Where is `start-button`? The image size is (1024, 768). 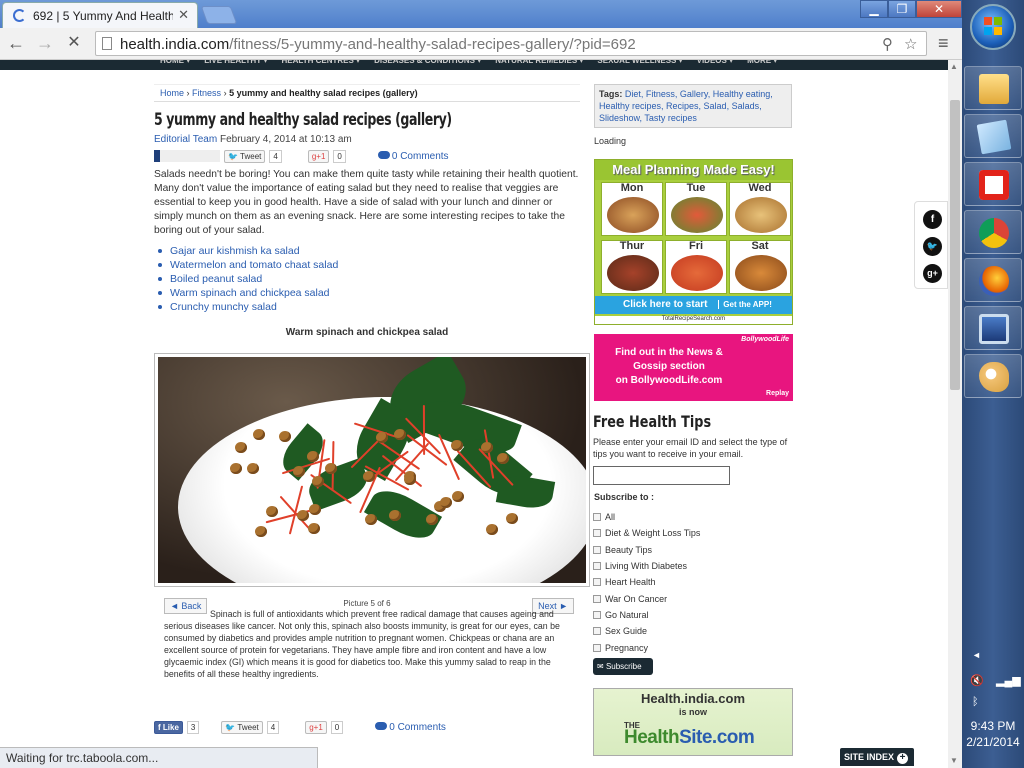 start-button is located at coordinates (993, 27).